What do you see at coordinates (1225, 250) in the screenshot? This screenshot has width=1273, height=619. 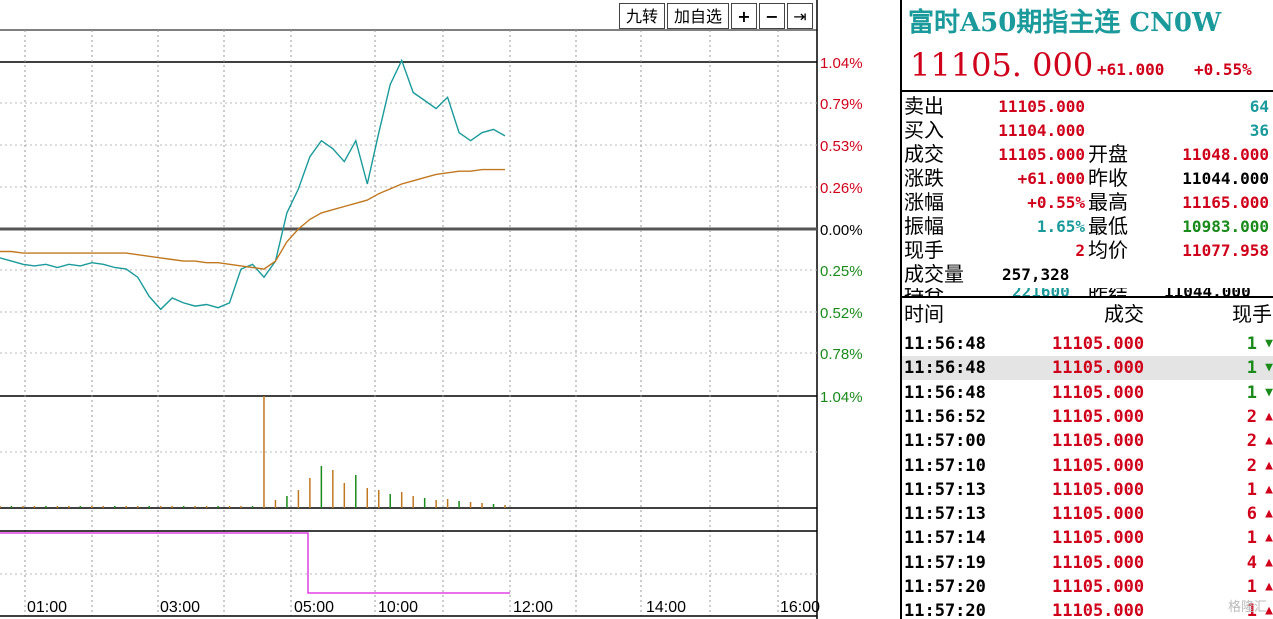 I see `quote-value: 11077.958` at bounding box center [1225, 250].